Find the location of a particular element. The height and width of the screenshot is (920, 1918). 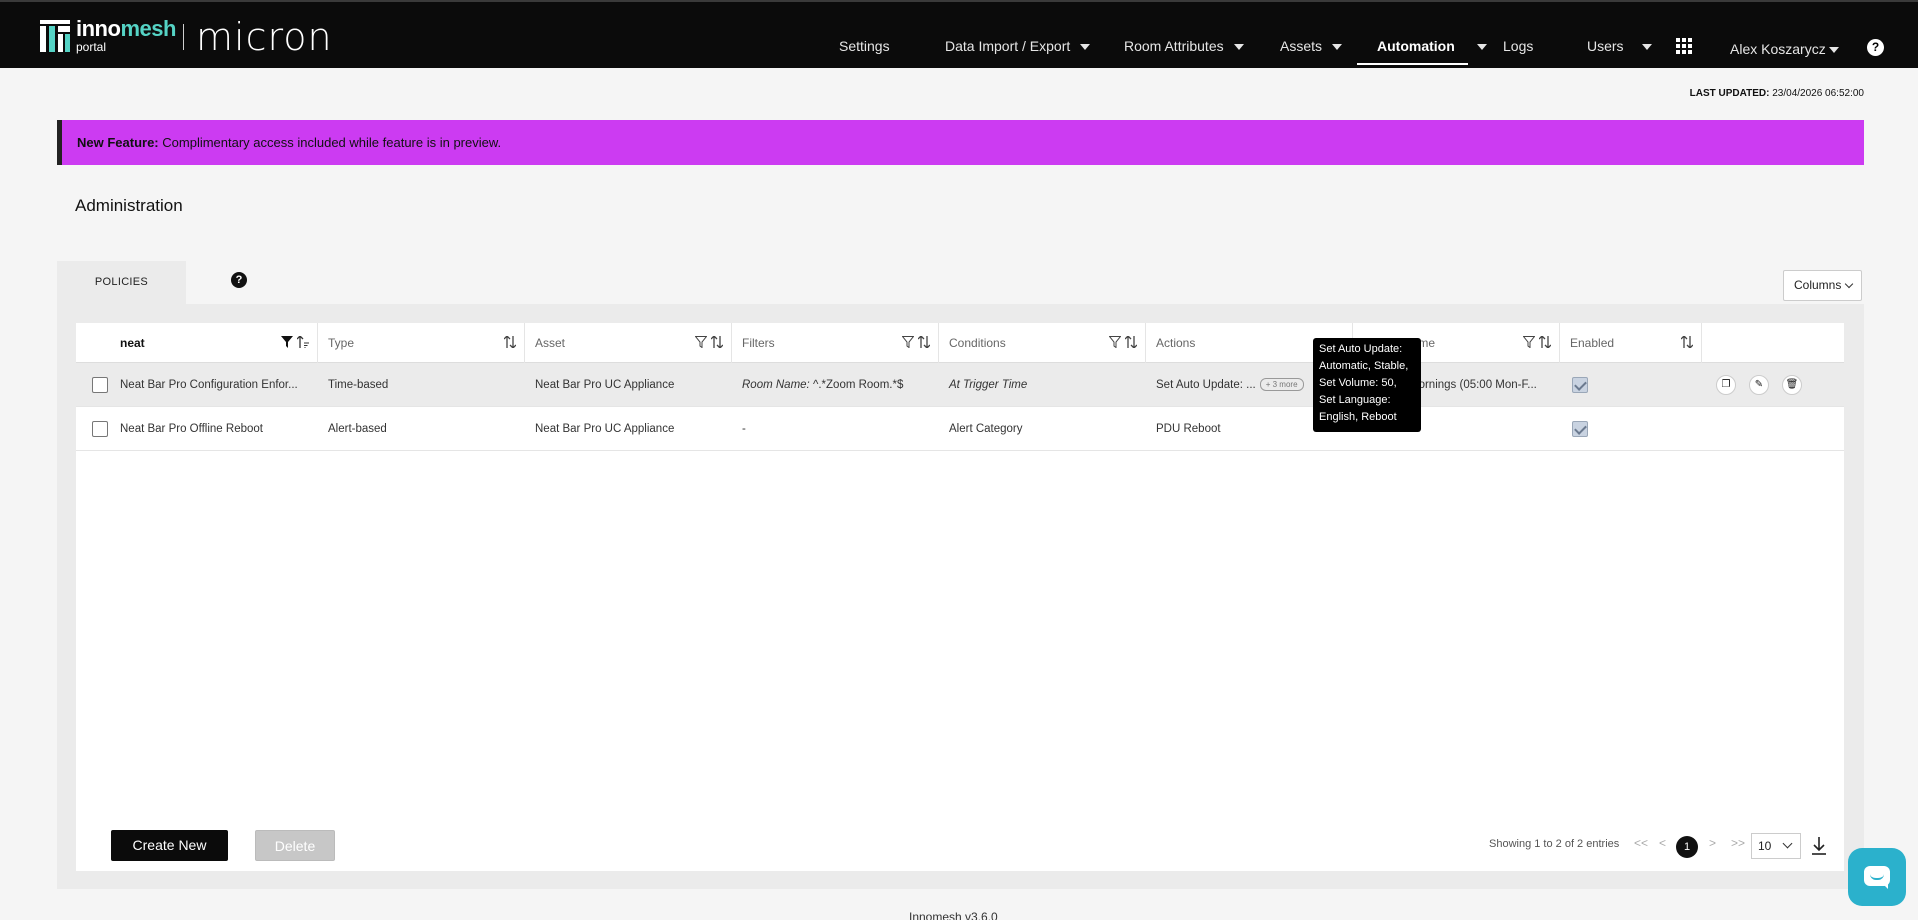

micron-logo: micron is located at coordinates (264, 37).